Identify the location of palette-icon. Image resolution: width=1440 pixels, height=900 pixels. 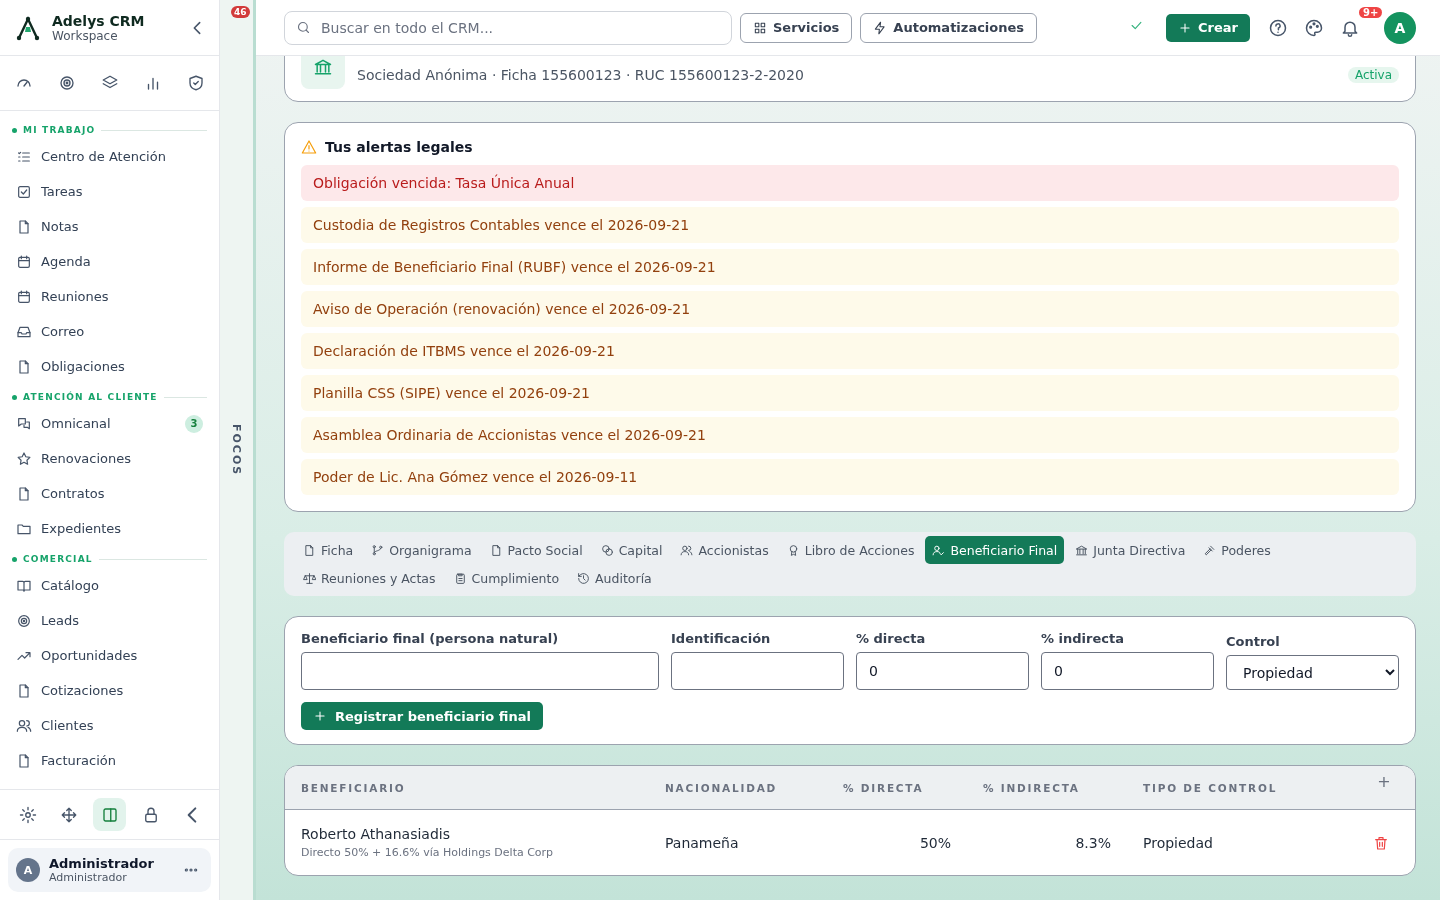
(1314, 27).